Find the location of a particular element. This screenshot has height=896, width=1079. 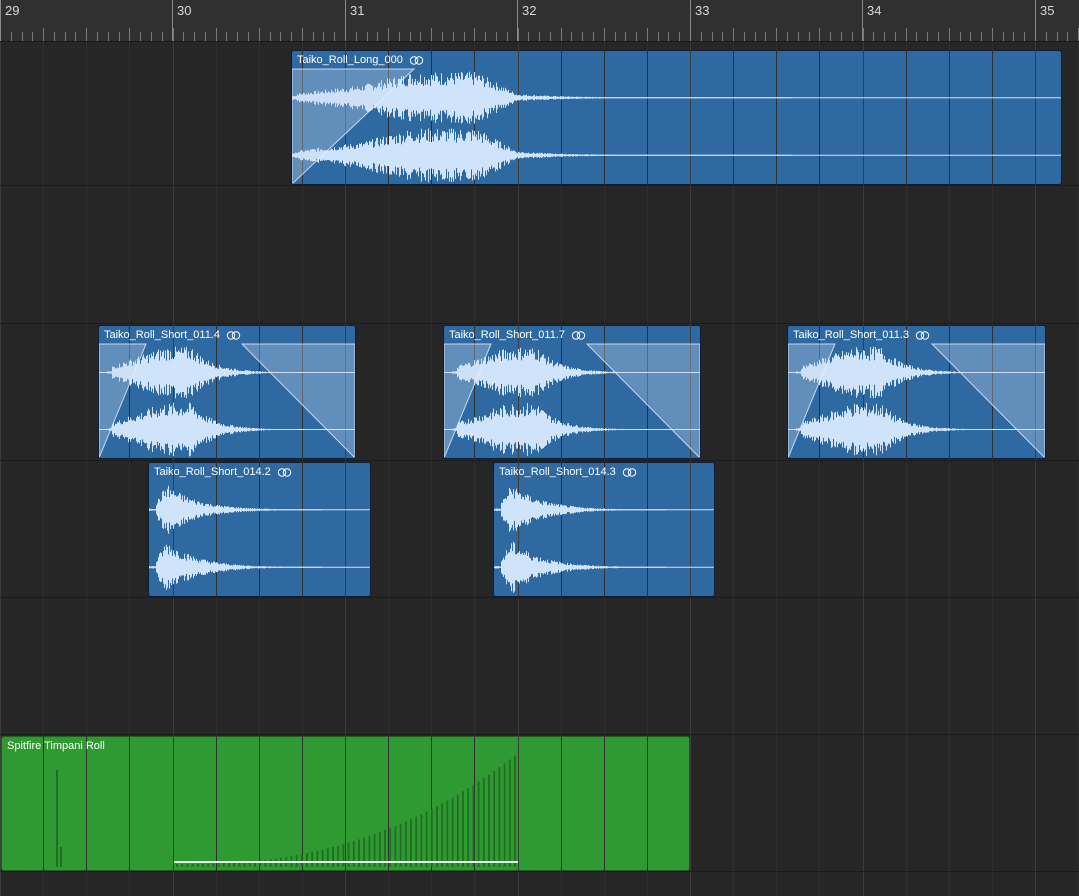

track-divider is located at coordinates (539, 597).